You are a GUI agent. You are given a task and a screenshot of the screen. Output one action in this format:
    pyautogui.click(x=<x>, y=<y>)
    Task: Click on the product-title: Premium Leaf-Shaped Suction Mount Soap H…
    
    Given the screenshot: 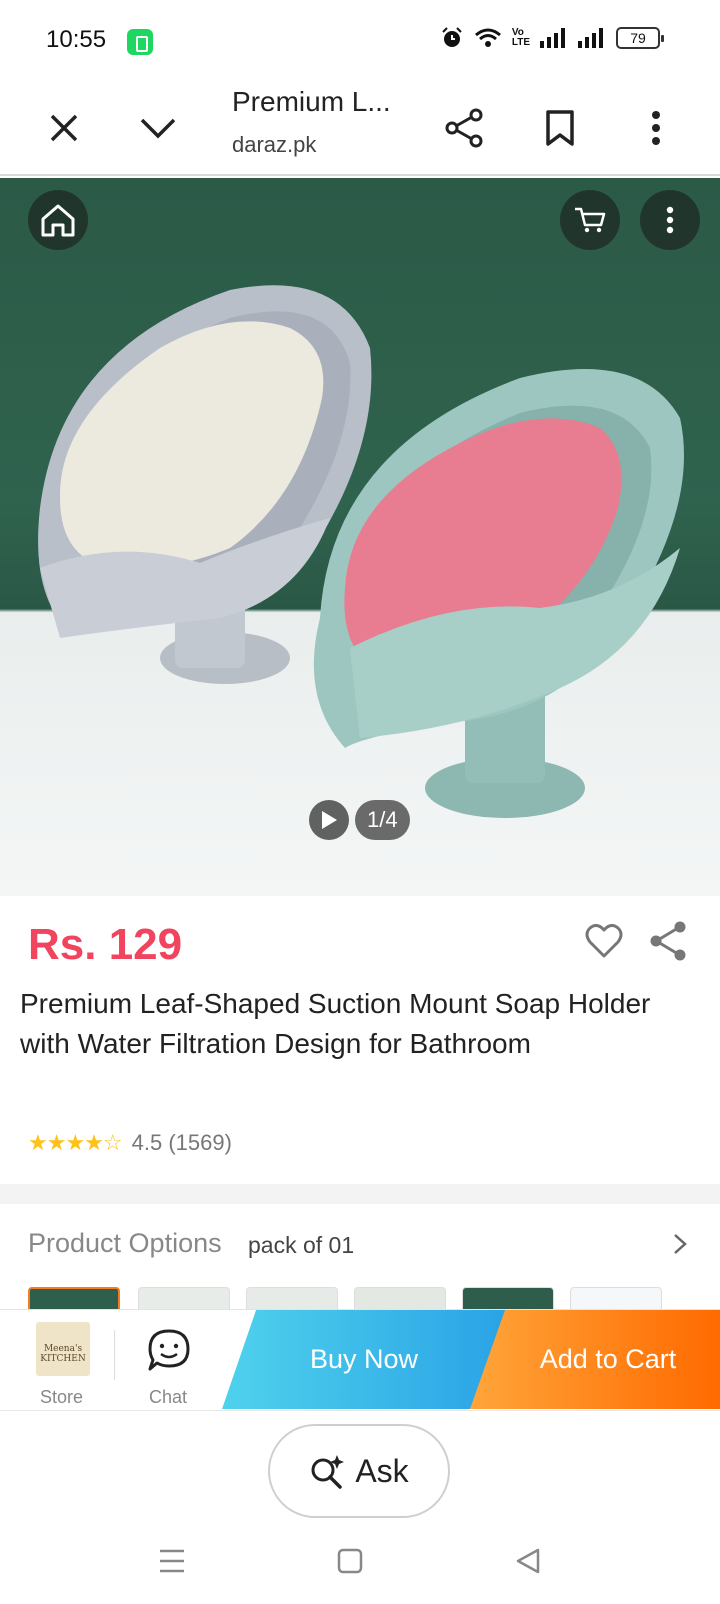 What is the action you would take?
    pyautogui.click(x=335, y=1023)
    